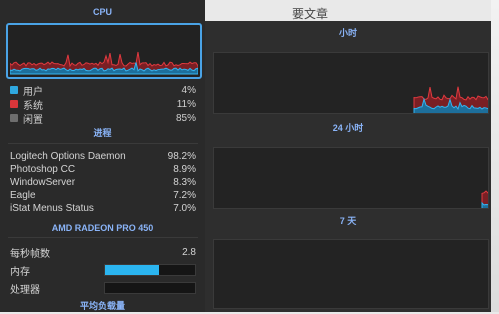 The height and width of the screenshot is (314, 499). I want to click on gpu-processor-label: 处理器, so click(25, 290).